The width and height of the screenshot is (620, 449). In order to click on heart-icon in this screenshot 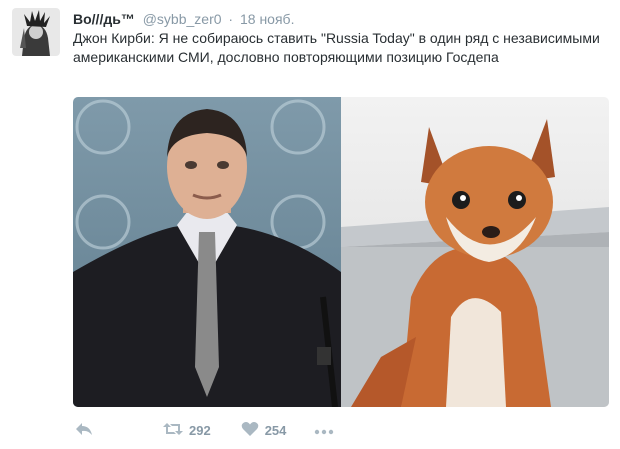, I will do `click(250, 430)`.